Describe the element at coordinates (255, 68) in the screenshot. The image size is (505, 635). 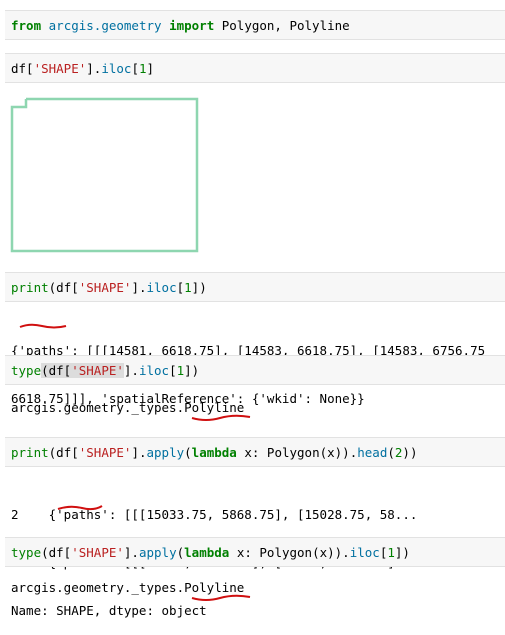
I see `code-cell-shape-iloc: df['SHAPE']. iloc[1]` at that location.